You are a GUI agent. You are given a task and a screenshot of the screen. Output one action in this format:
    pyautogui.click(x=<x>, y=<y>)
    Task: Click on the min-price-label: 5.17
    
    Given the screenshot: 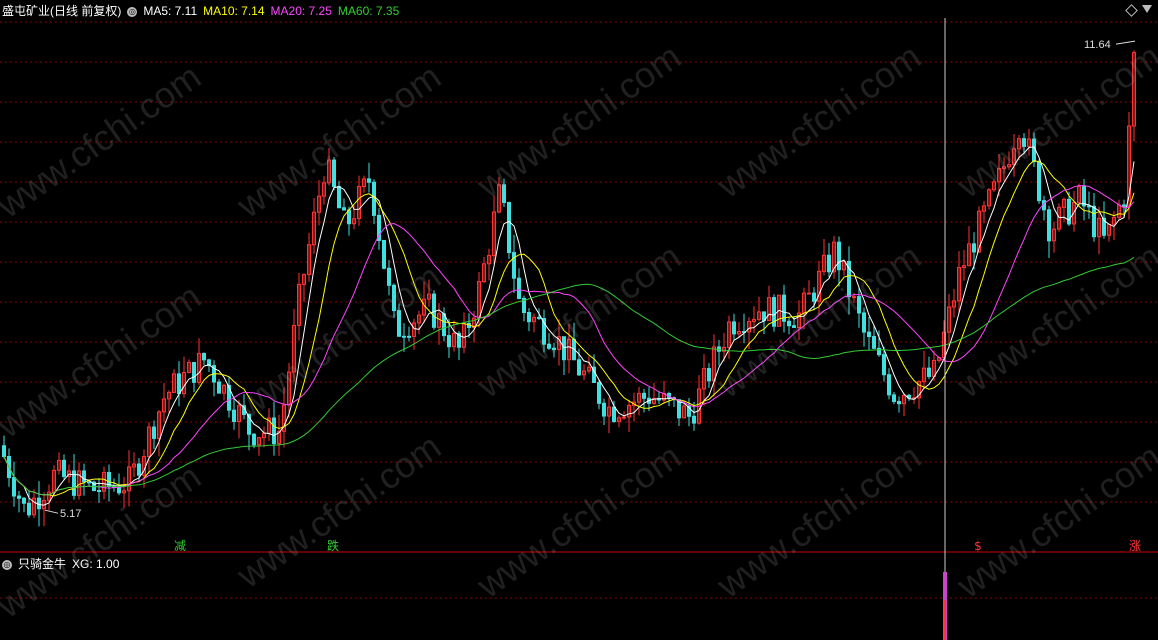 What is the action you would take?
    pyautogui.click(x=70, y=514)
    